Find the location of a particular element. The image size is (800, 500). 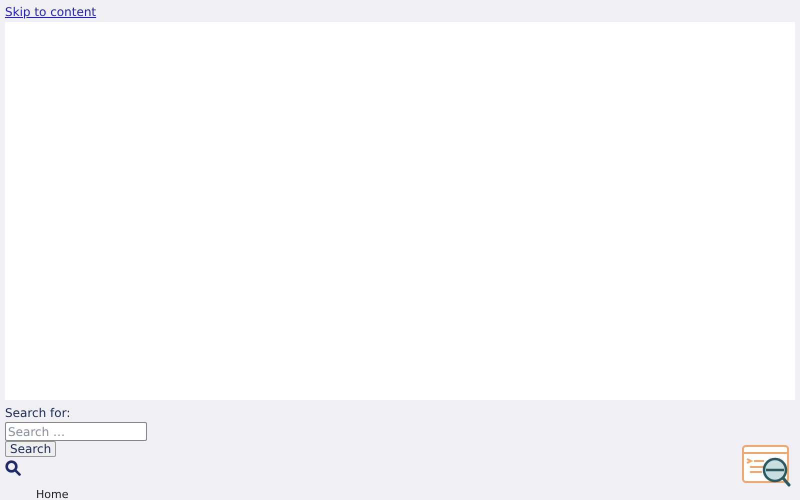

search-icon is located at coordinates (13, 468).